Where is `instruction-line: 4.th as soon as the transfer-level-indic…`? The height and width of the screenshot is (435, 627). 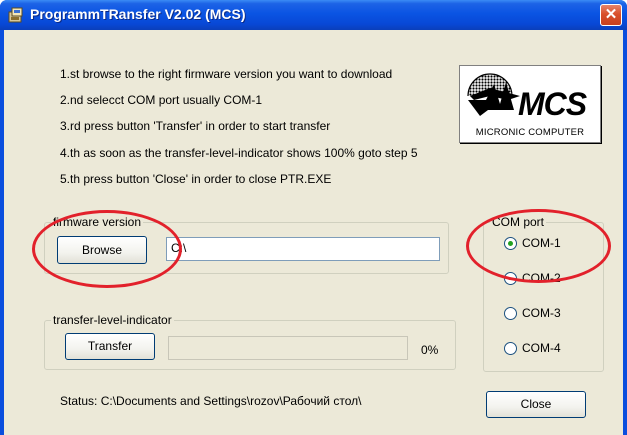
instruction-line: 4.th as soon as the transfer-level-indic… is located at coordinates (239, 153).